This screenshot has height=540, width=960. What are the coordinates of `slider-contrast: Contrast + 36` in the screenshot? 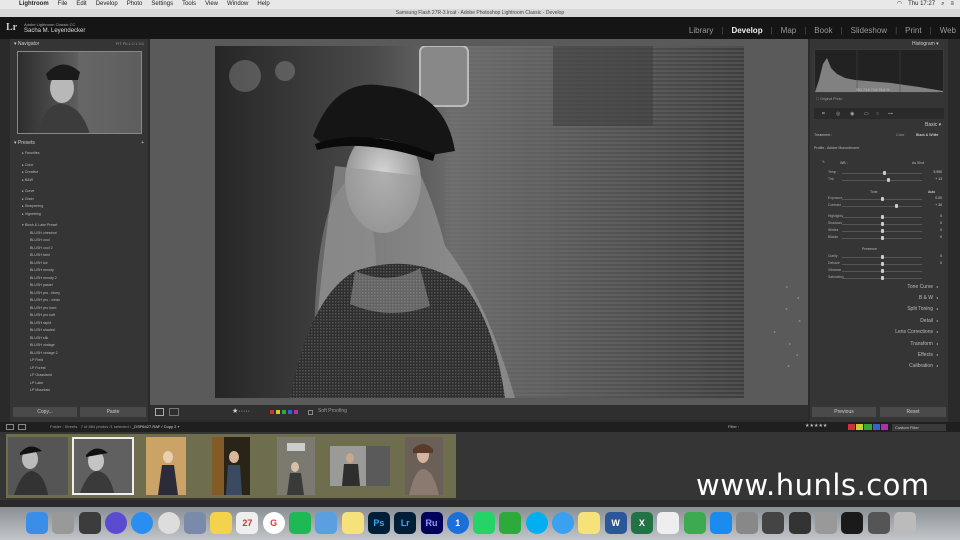 It's located at (882, 206).